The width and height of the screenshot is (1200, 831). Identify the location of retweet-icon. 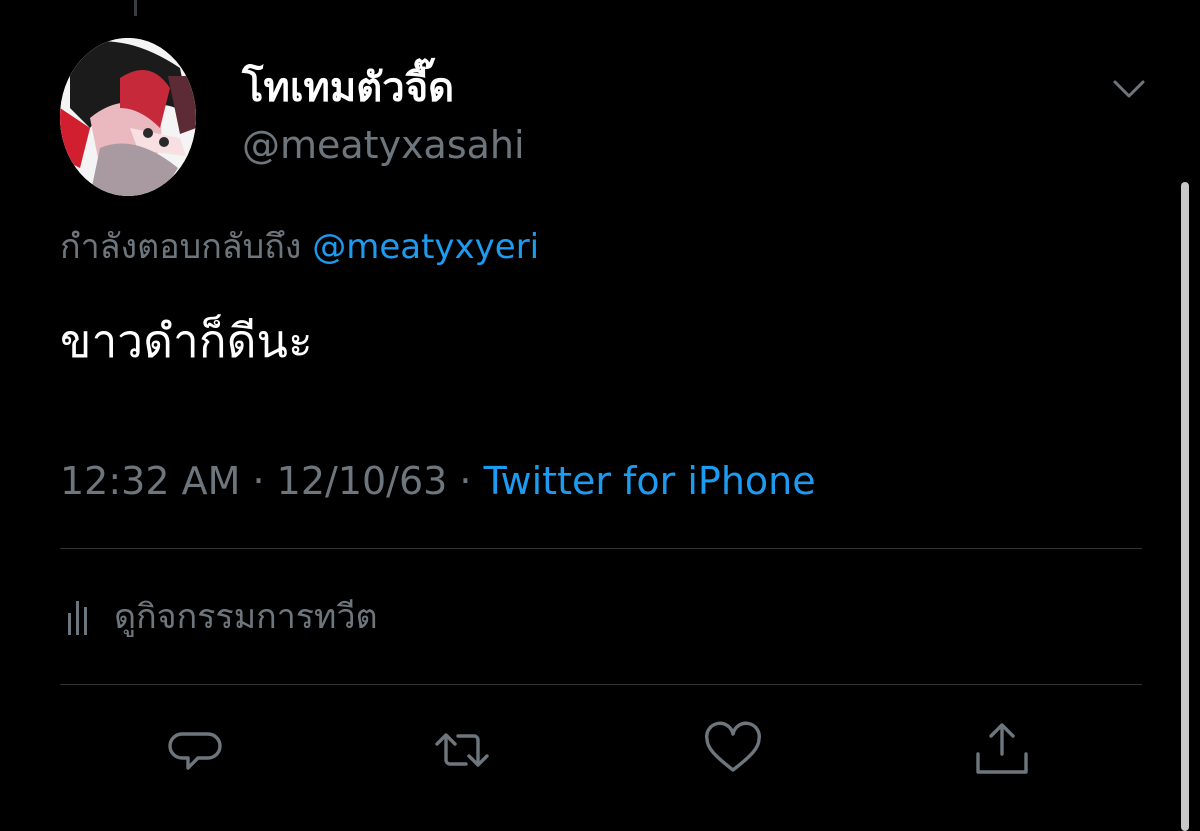
(462, 750).